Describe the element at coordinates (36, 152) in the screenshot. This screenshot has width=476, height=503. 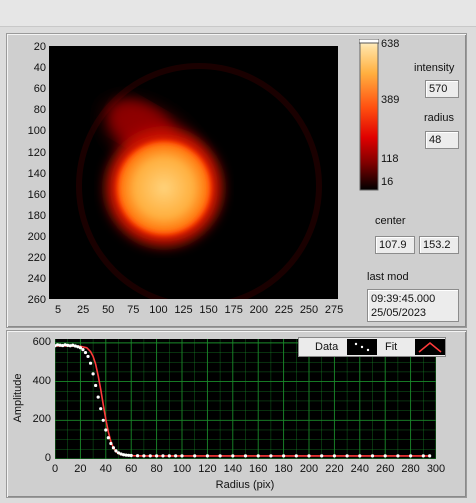
I see `image-y-tick: 120` at that location.